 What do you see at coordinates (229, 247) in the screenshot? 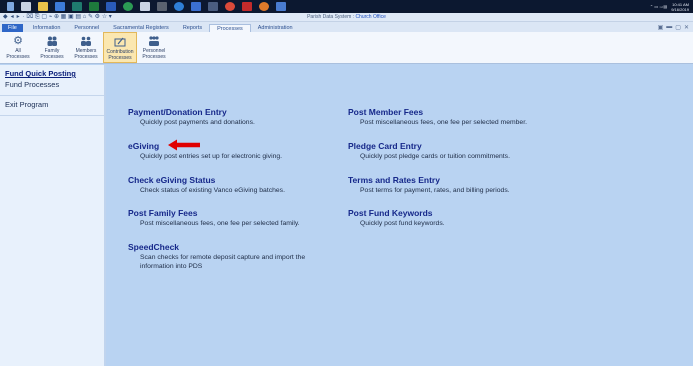
I see `speedcheck-link: SpeedCheck` at bounding box center [229, 247].